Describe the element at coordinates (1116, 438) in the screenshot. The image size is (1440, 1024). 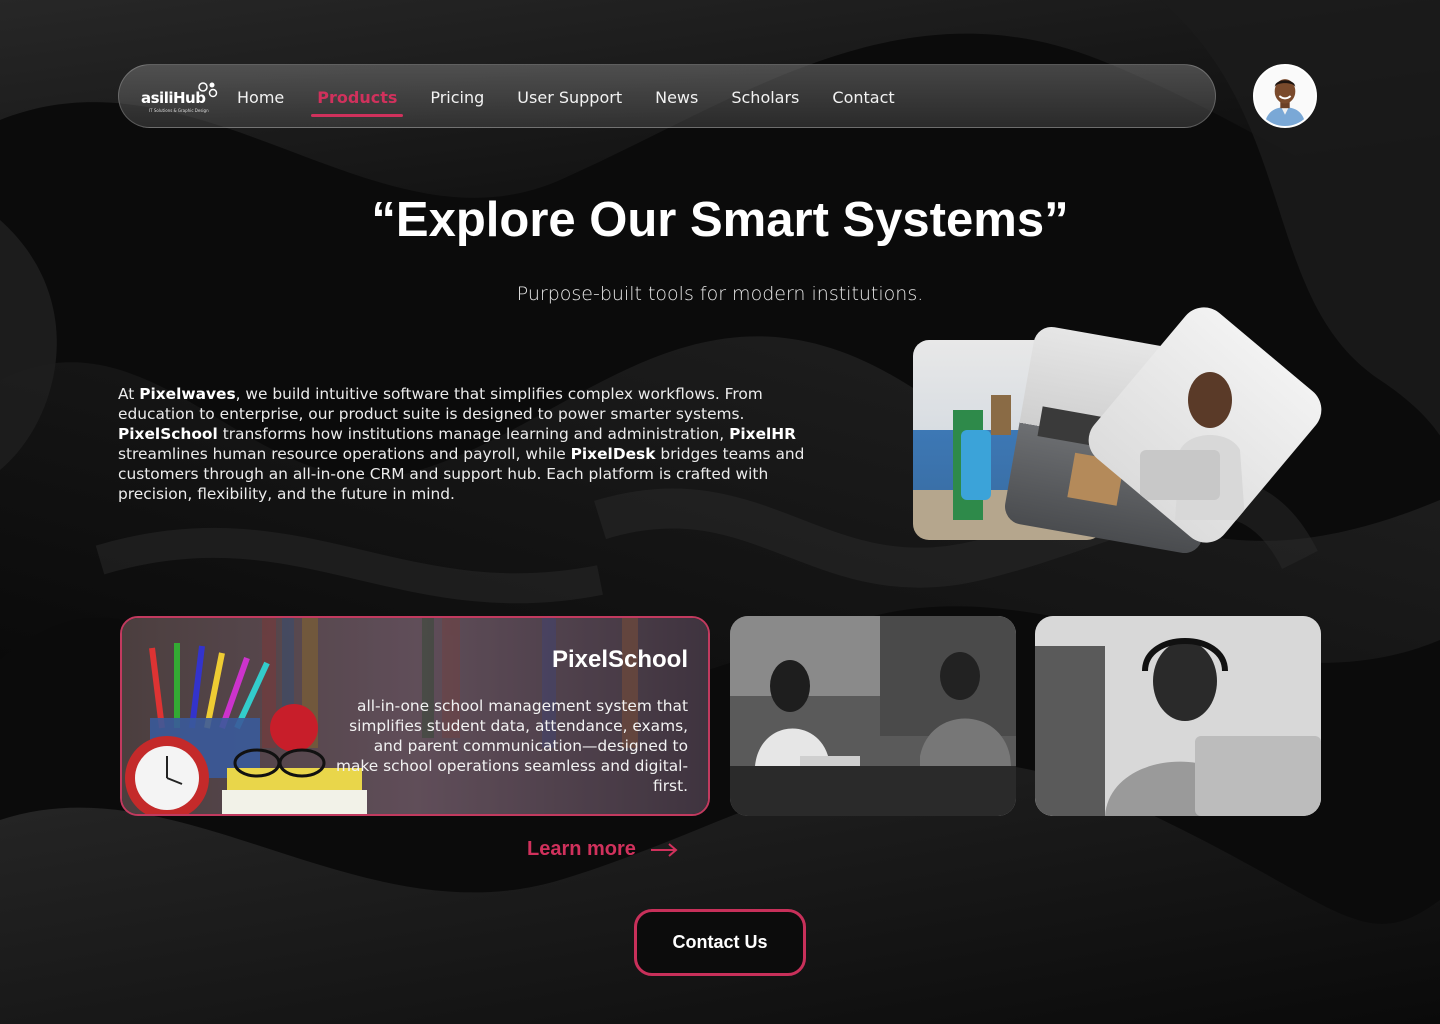
I see `photo-collage` at that location.